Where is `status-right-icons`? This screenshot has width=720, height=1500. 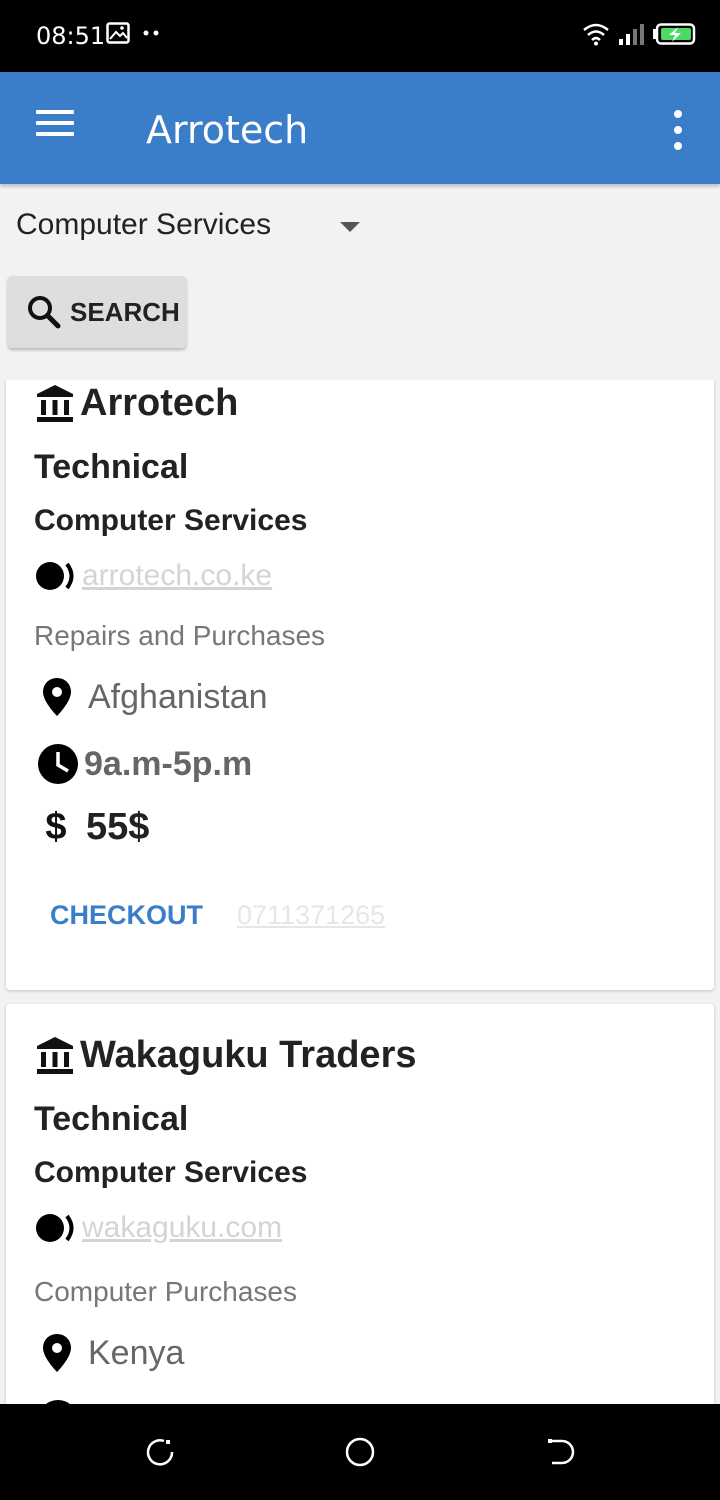 status-right-icons is located at coordinates (639, 34).